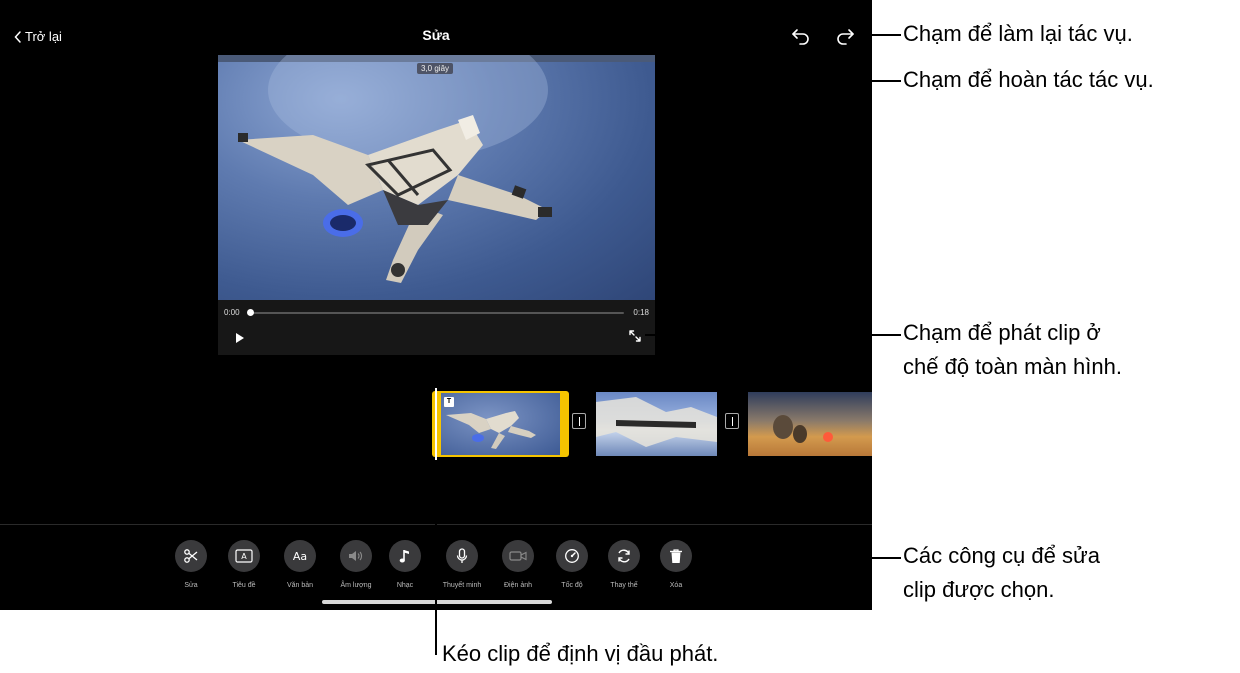 Image resolution: width=1240 pixels, height=673 pixels. What do you see at coordinates (676, 556) in the screenshot?
I see `trash-icon` at bounding box center [676, 556].